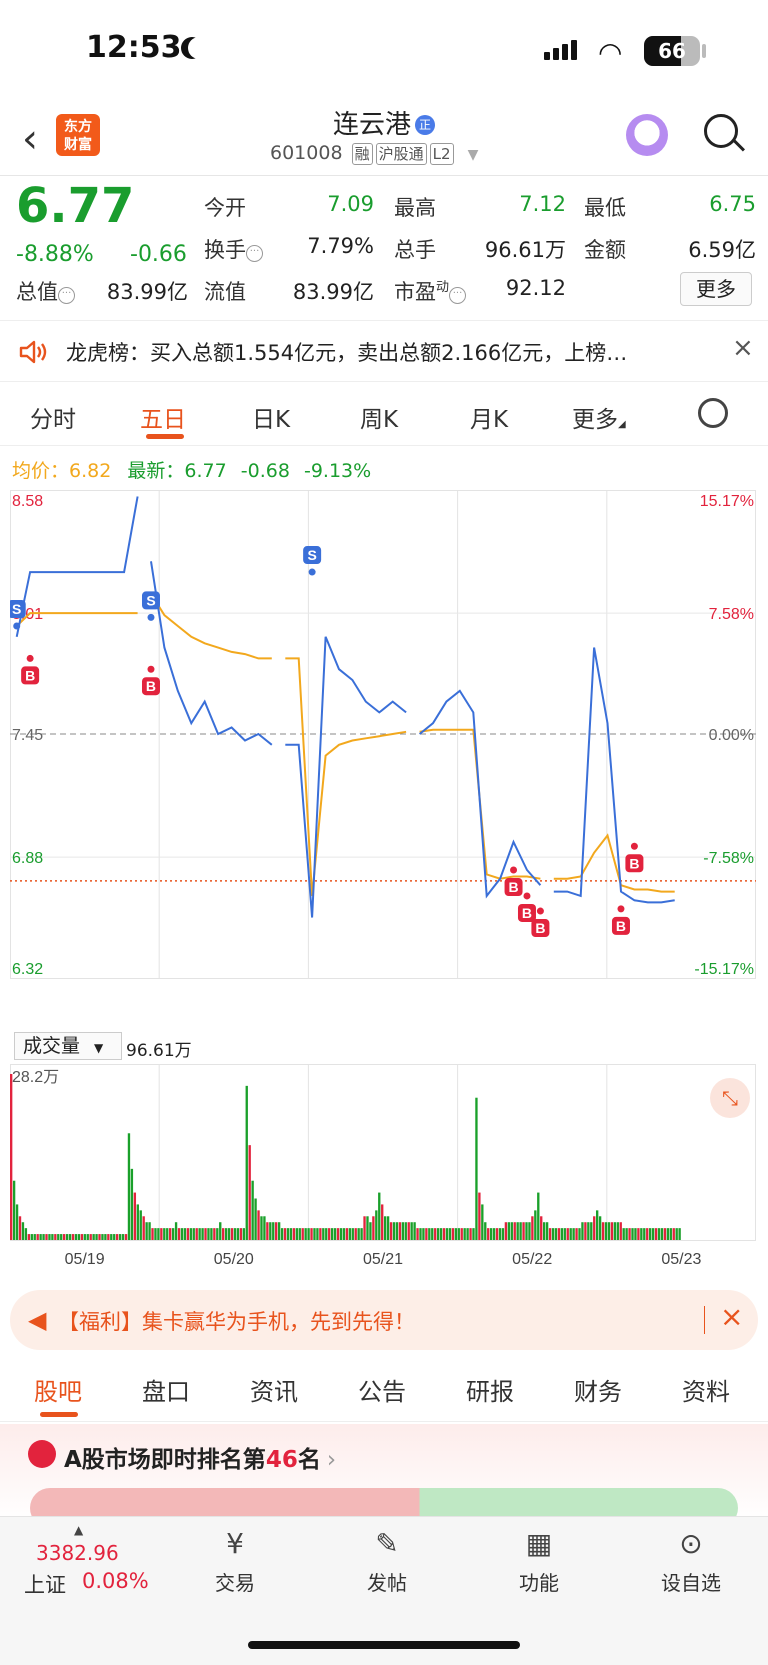 Image resolution: width=768 pixels, height=1665 pixels. Describe the element at coordinates (77, 1553) in the screenshot. I see `index-value: 3382.96` at that location.